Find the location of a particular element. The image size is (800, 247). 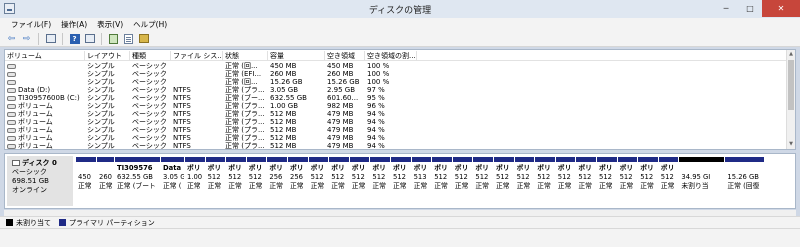

maximize-button: □ is located at coordinates (750, 8).